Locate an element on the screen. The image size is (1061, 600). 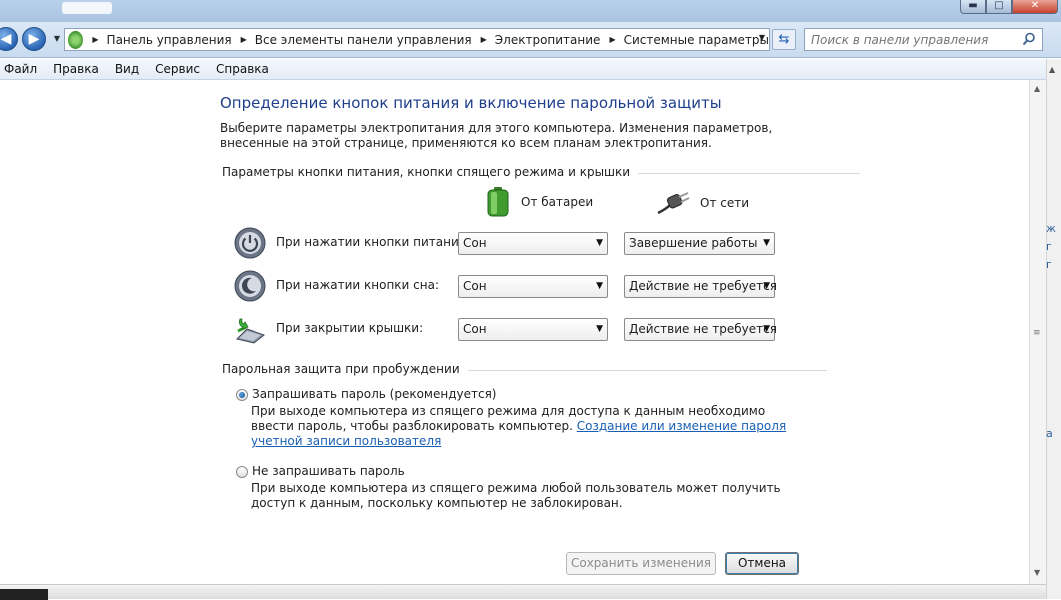
menu-help: Справка is located at coordinates (244, 69).